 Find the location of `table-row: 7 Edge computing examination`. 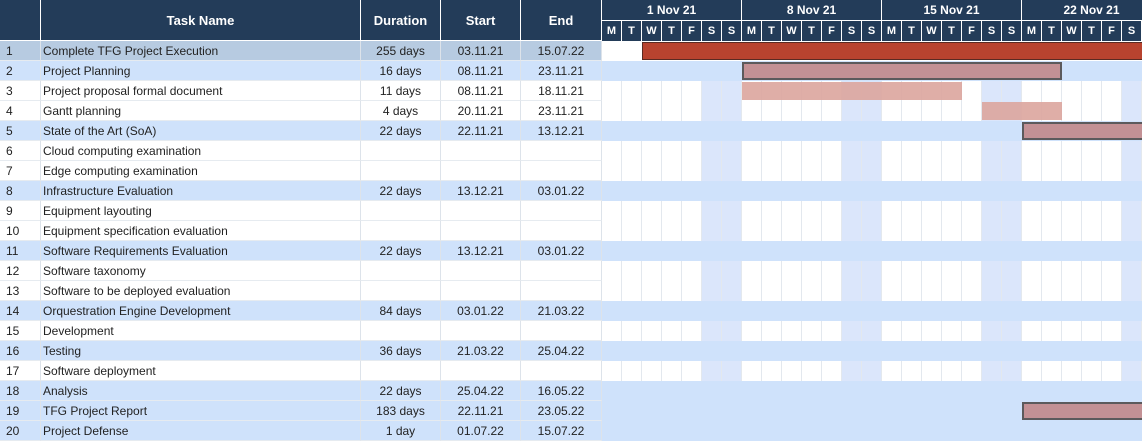

table-row: 7 Edge computing examination is located at coordinates (301, 171).